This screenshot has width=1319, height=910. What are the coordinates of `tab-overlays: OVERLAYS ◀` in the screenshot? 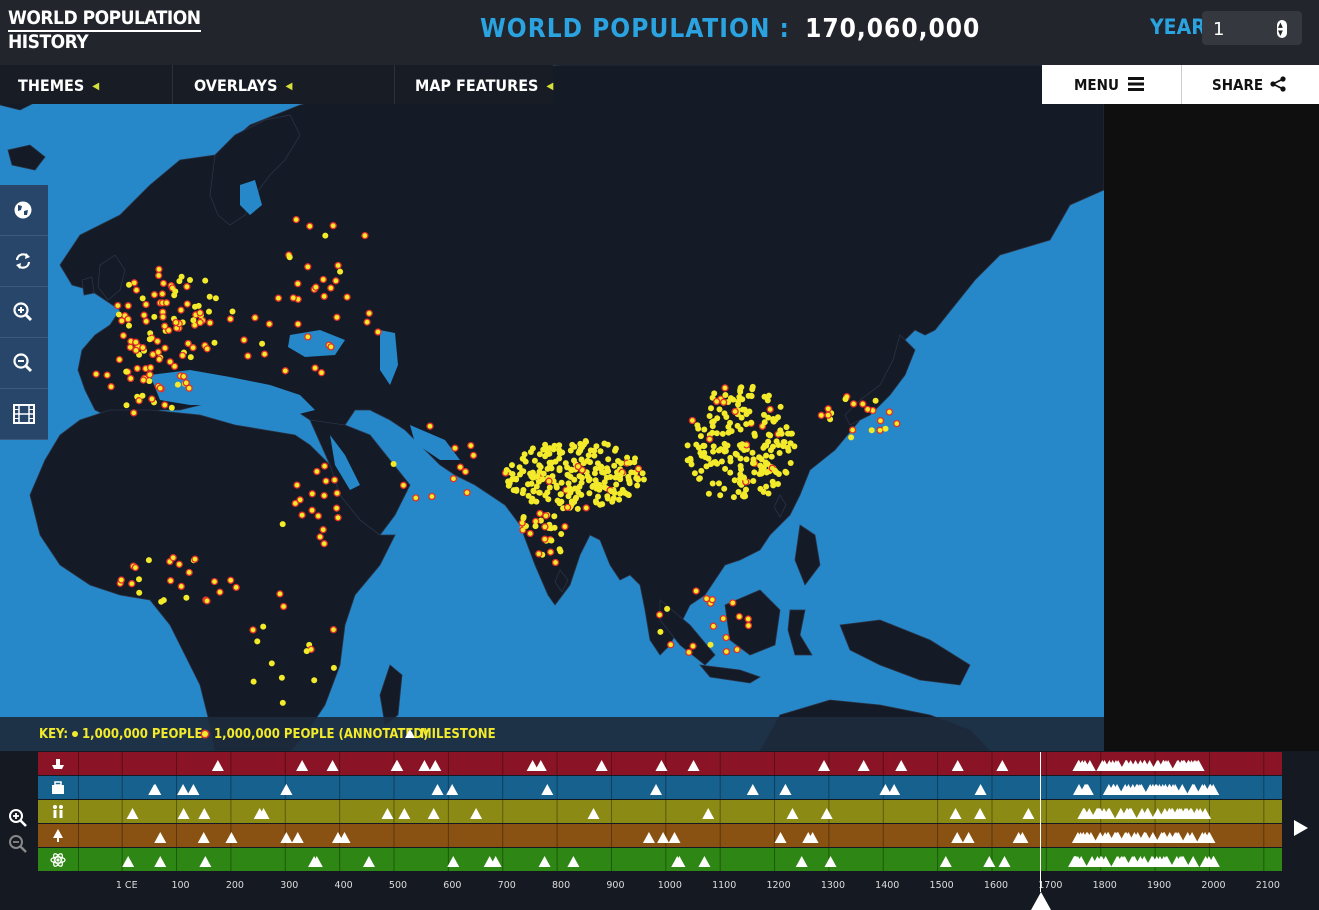 It's located at (284, 84).